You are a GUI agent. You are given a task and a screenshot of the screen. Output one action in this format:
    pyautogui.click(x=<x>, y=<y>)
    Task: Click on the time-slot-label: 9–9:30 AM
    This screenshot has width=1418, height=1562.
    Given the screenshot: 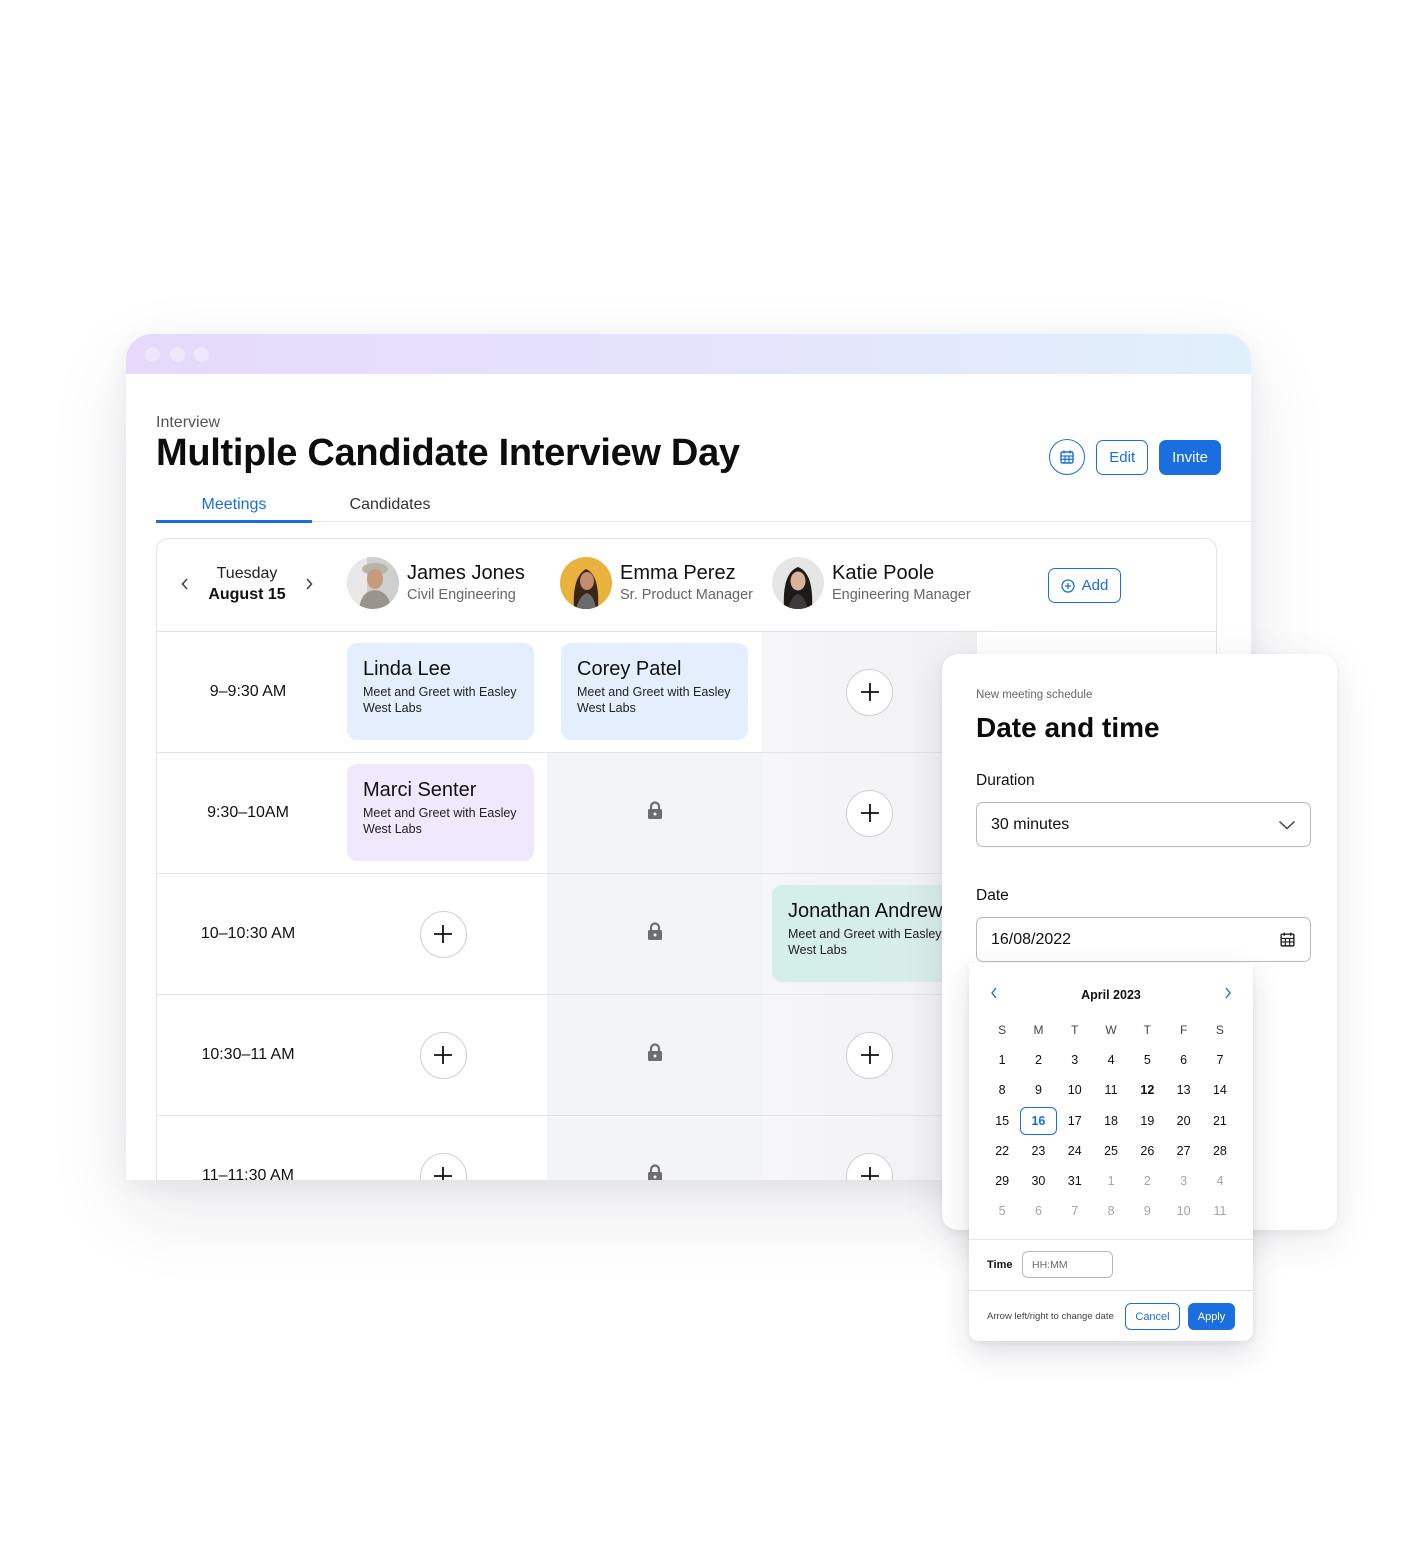 What is the action you would take?
    pyautogui.click(x=248, y=691)
    